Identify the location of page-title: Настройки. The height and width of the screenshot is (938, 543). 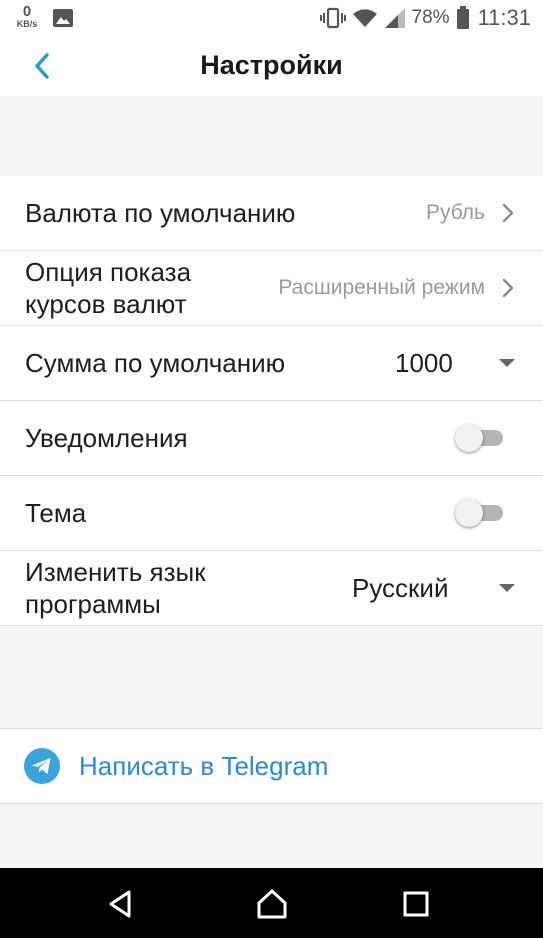
(271, 65).